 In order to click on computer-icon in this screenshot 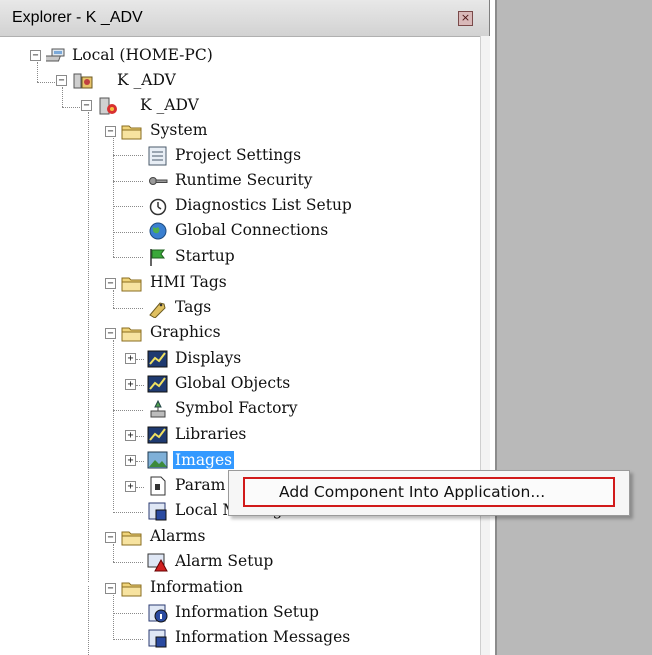, I will do `click(55, 55)`.